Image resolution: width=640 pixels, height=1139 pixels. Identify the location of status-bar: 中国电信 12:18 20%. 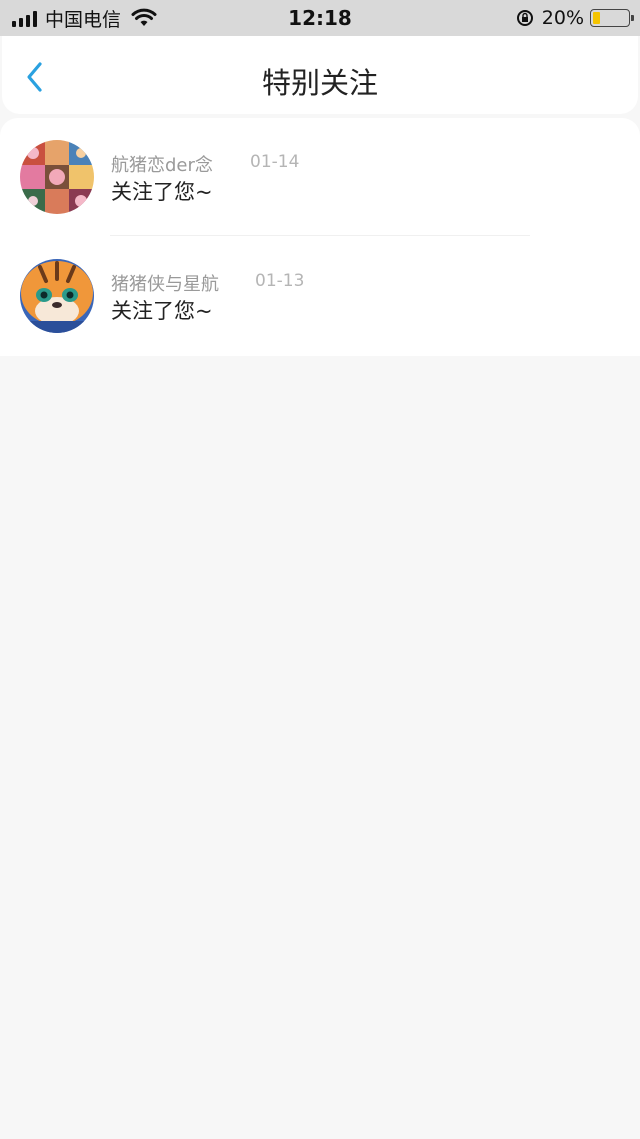
(320, 18).